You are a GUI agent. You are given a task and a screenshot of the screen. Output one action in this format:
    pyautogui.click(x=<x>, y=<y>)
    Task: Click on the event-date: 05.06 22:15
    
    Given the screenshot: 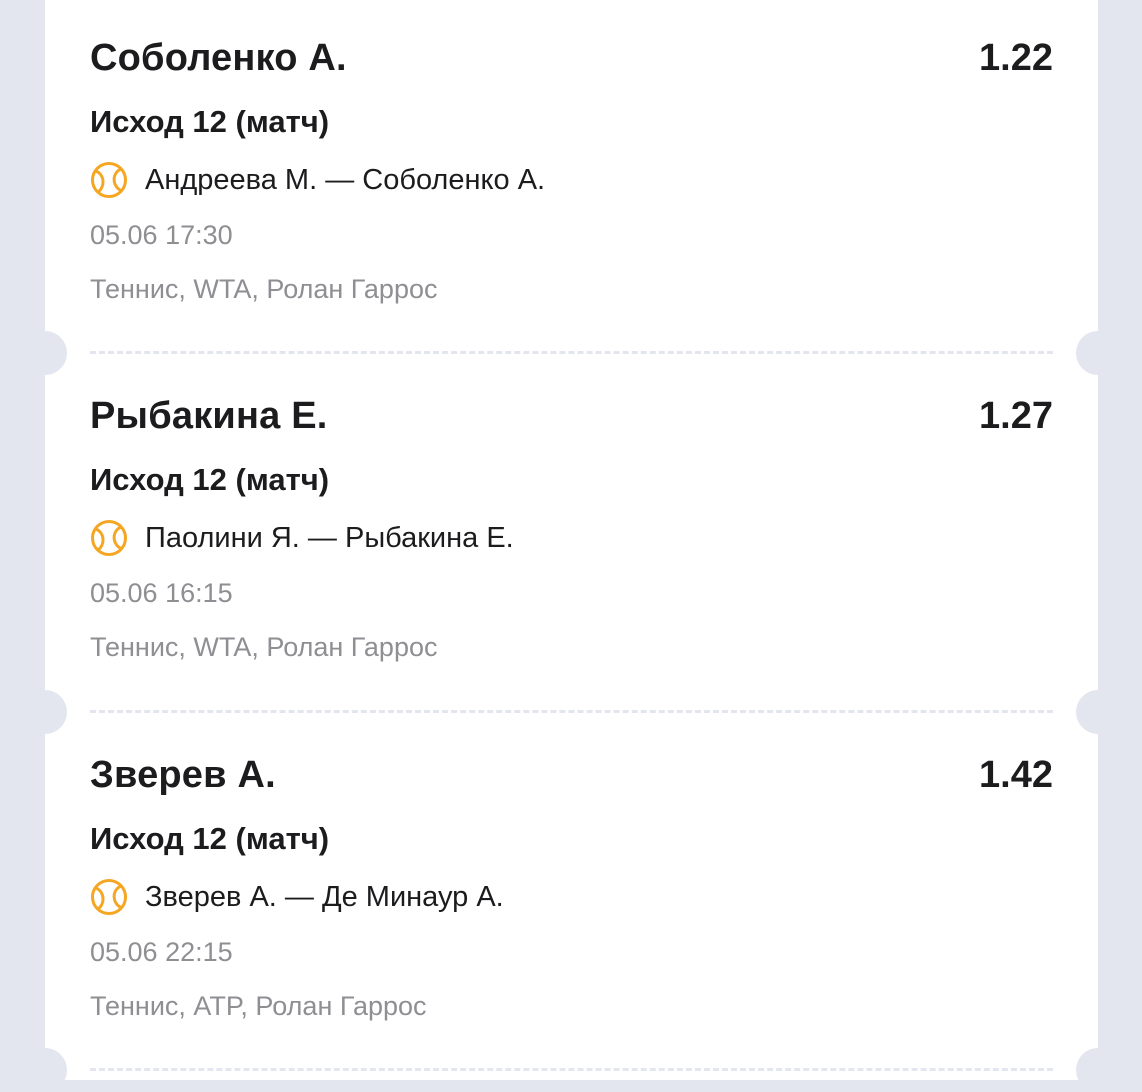 What is the action you would take?
    pyautogui.click(x=161, y=952)
    